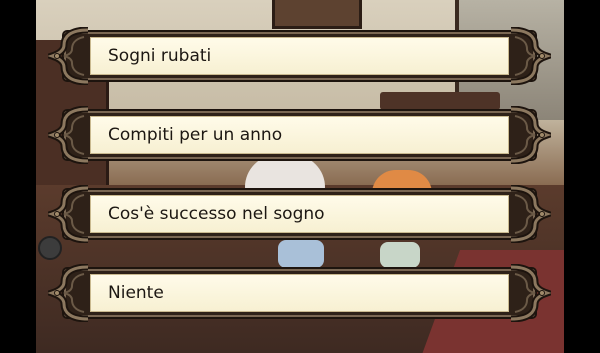 The height and width of the screenshot is (353, 600). What do you see at coordinates (195, 135) in the screenshot?
I see `choice-label: Compiti per un anno` at bounding box center [195, 135].